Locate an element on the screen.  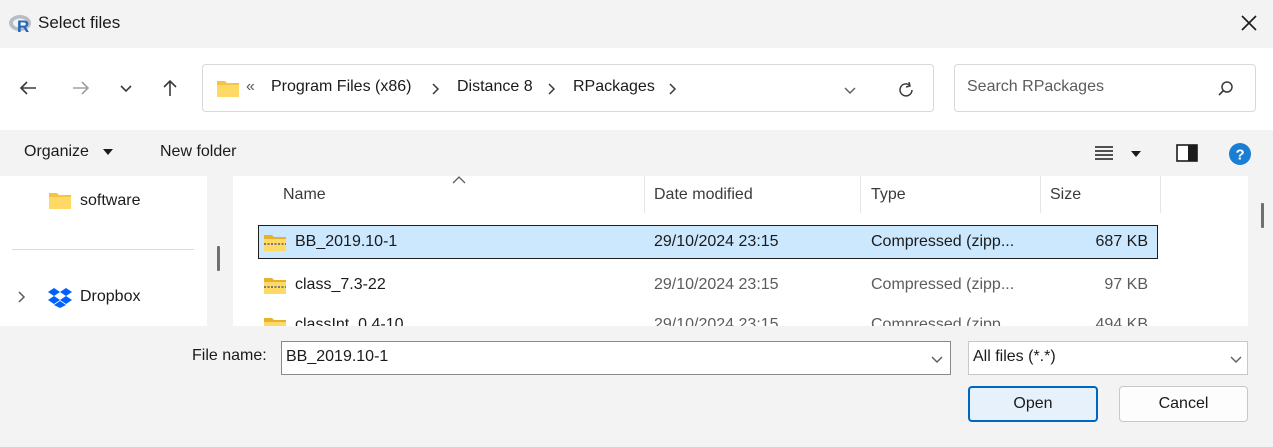
help-icon: ? is located at coordinates (1240, 154).